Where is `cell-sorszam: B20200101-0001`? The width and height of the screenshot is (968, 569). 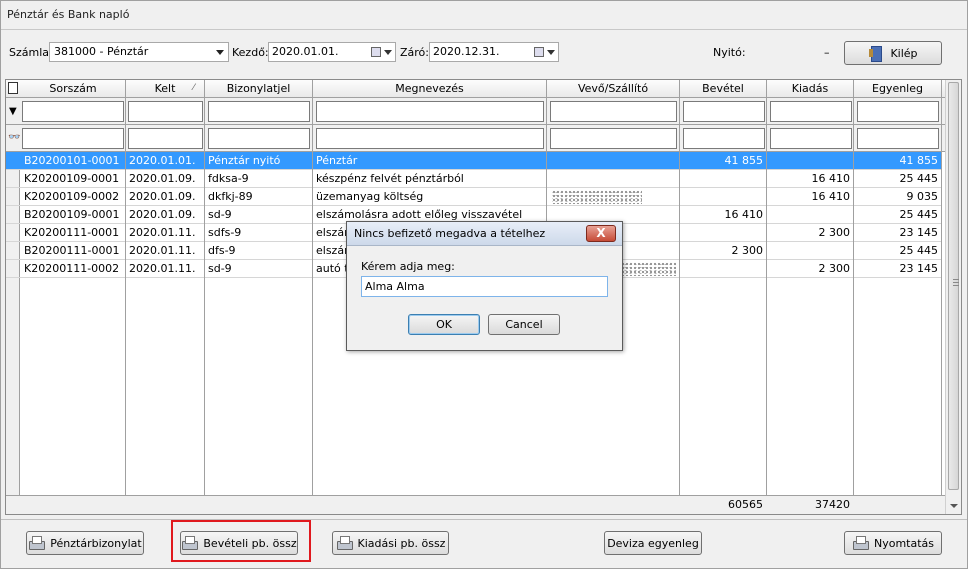
cell-sorszam: B20200101-0001 is located at coordinates (73, 161).